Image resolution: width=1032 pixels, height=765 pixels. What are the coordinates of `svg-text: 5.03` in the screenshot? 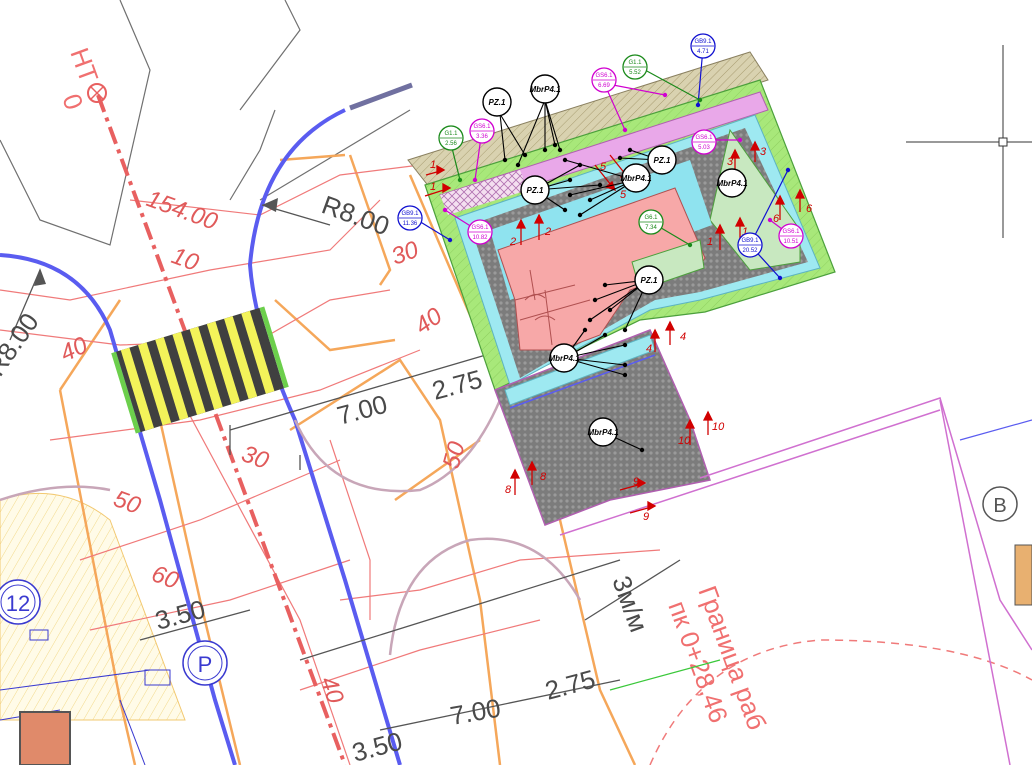 It's located at (704, 148).